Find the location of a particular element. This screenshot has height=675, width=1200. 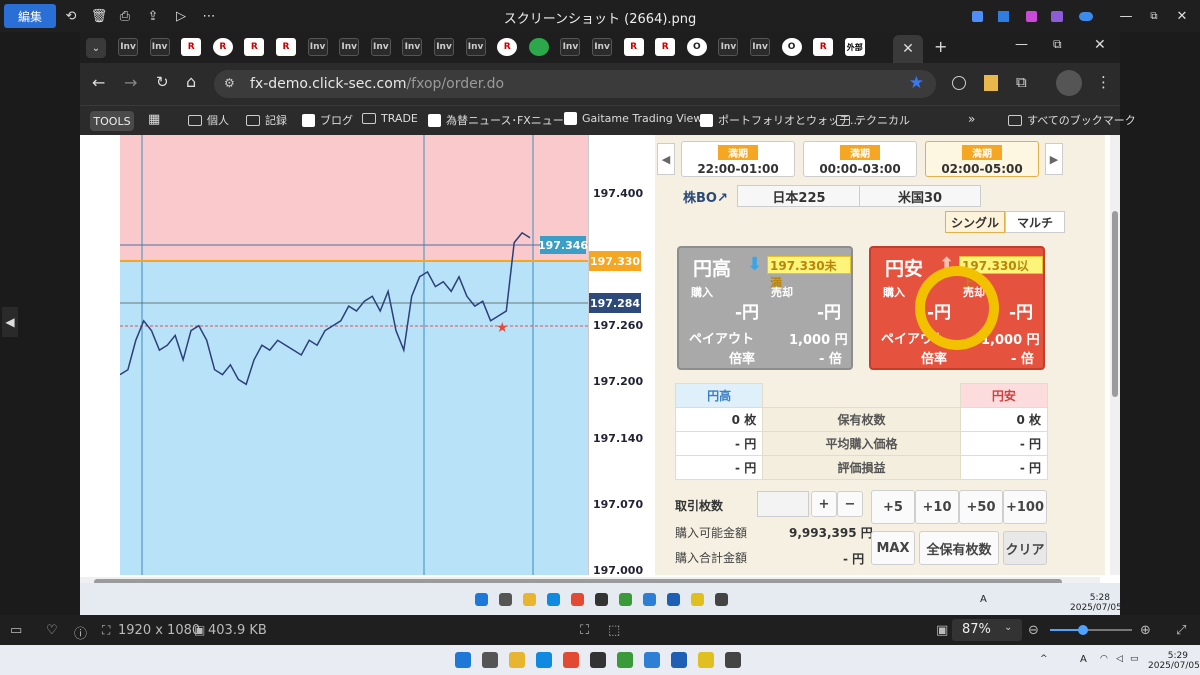

bookmark-item: Gaitame Trading View is located at coordinates (633, 118).